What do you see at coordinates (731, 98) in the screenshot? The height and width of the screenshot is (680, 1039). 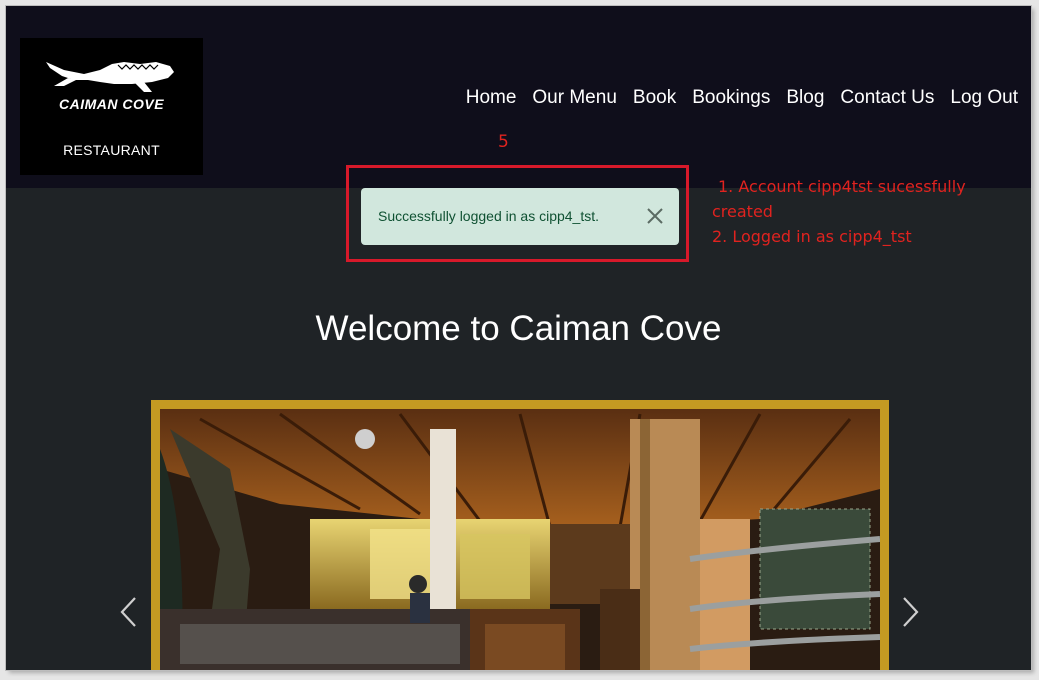 I see `nav-bookings-link: Bookings` at bounding box center [731, 98].